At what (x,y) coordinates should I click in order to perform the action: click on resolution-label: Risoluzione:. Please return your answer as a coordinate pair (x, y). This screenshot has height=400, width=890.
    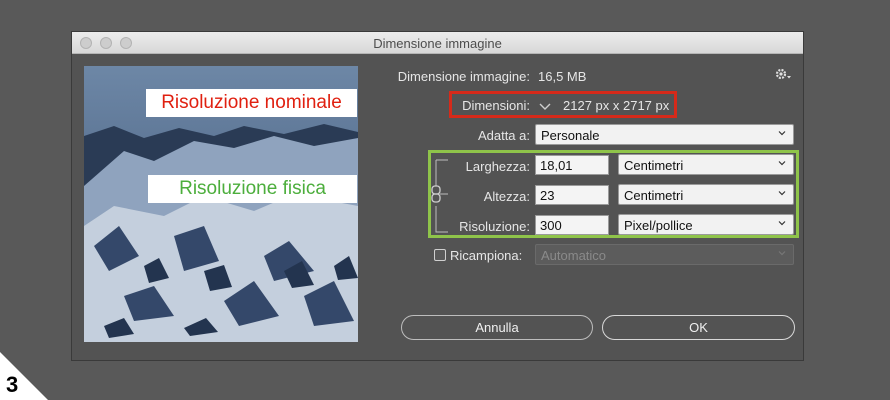
    Looking at the image, I should click on (494, 226).